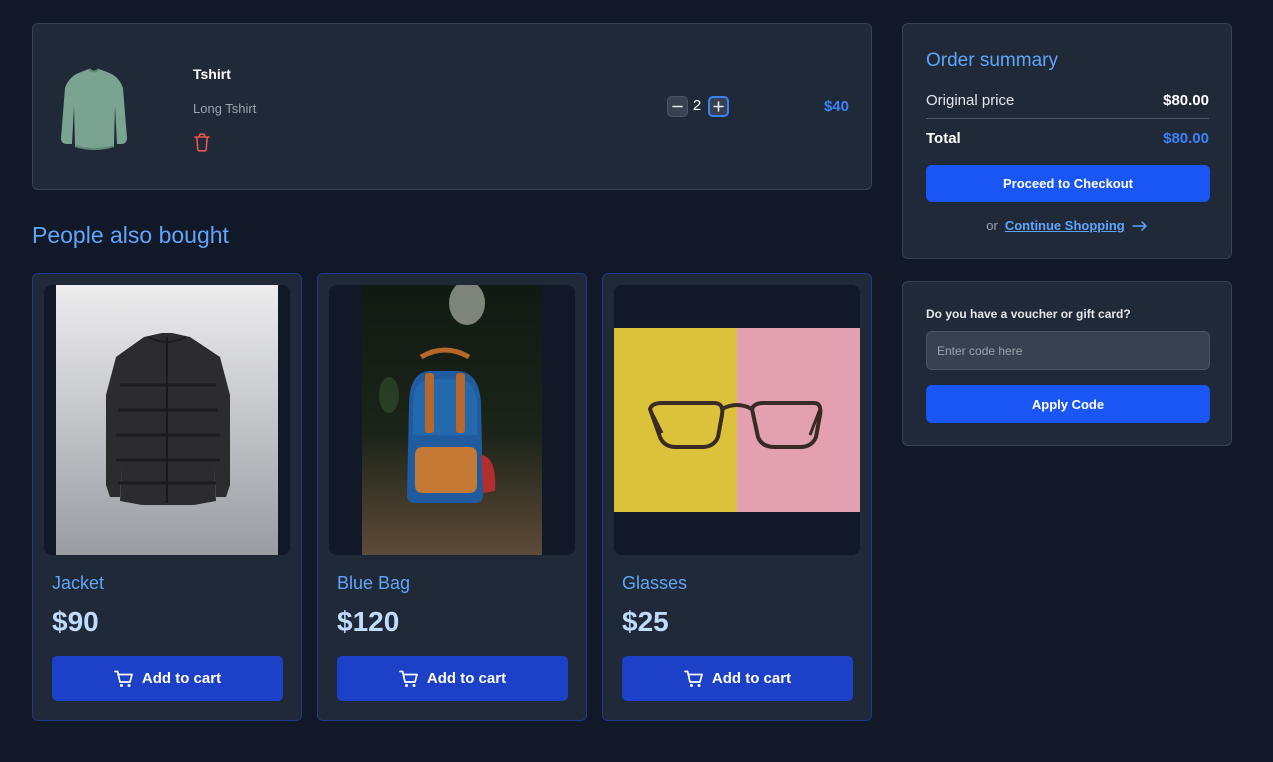 The width and height of the screenshot is (1273, 762). What do you see at coordinates (130, 235) in the screenshot?
I see `section-title: People also bought` at bounding box center [130, 235].